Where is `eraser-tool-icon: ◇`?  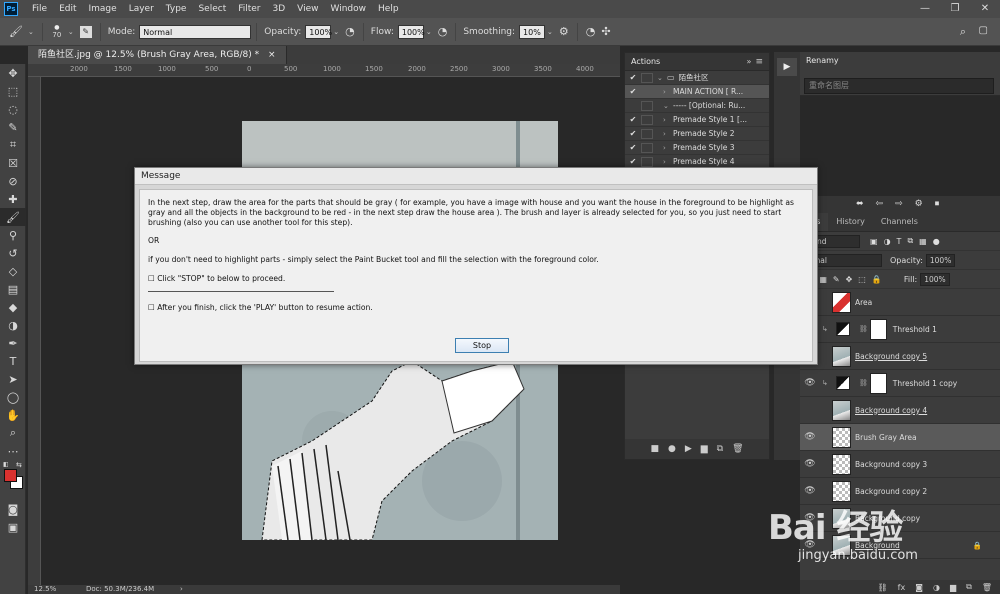 eraser-tool-icon: ◇ is located at coordinates (13, 271).